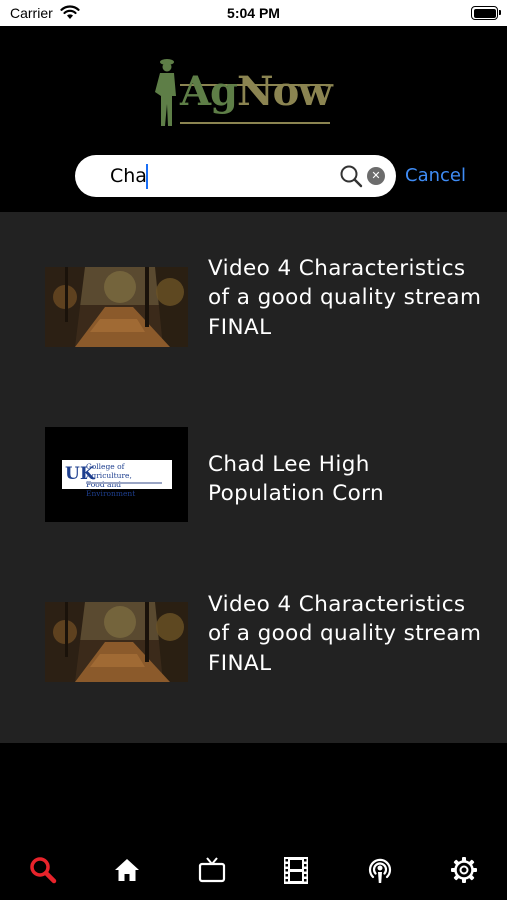  I want to click on tab-films, so click(296, 870).